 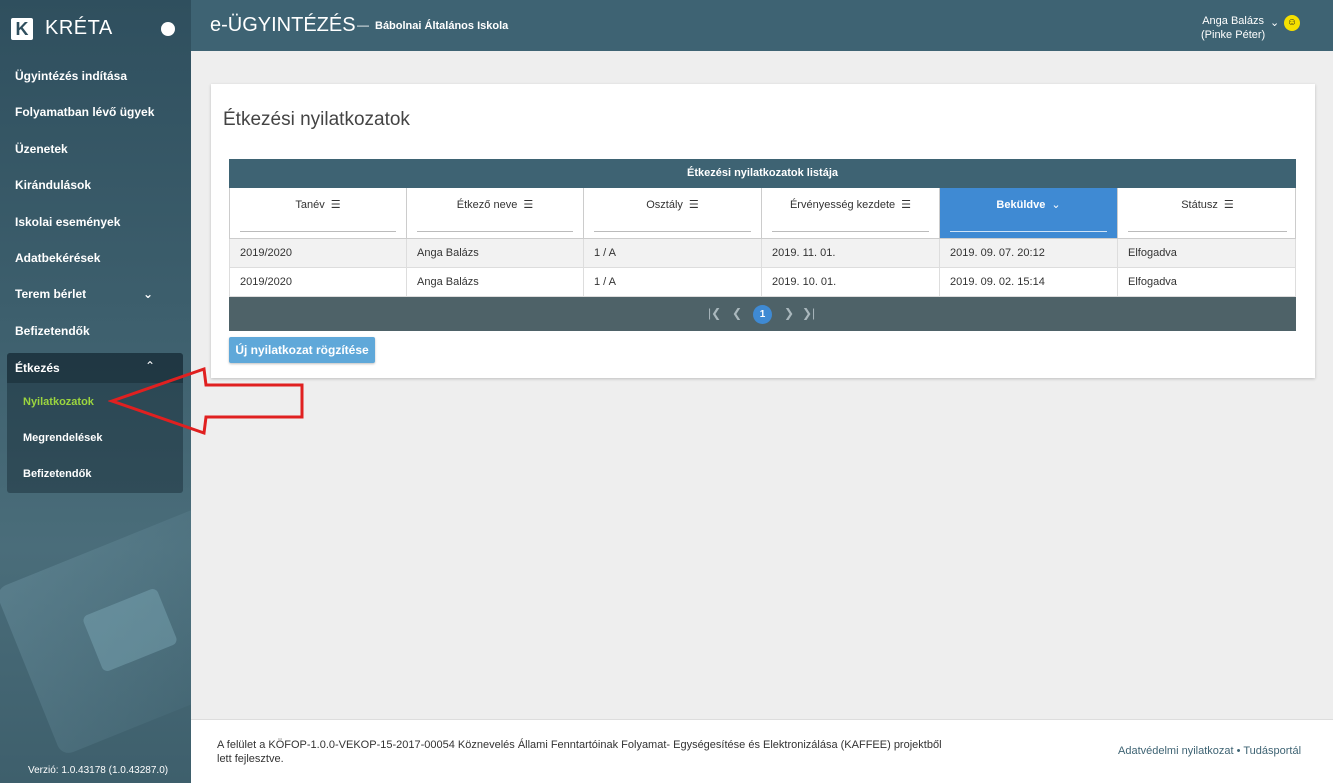 What do you see at coordinates (58, 402) in the screenshot?
I see `sidebar-subitem-nyilatkozatok: Nyilatkozatok` at bounding box center [58, 402].